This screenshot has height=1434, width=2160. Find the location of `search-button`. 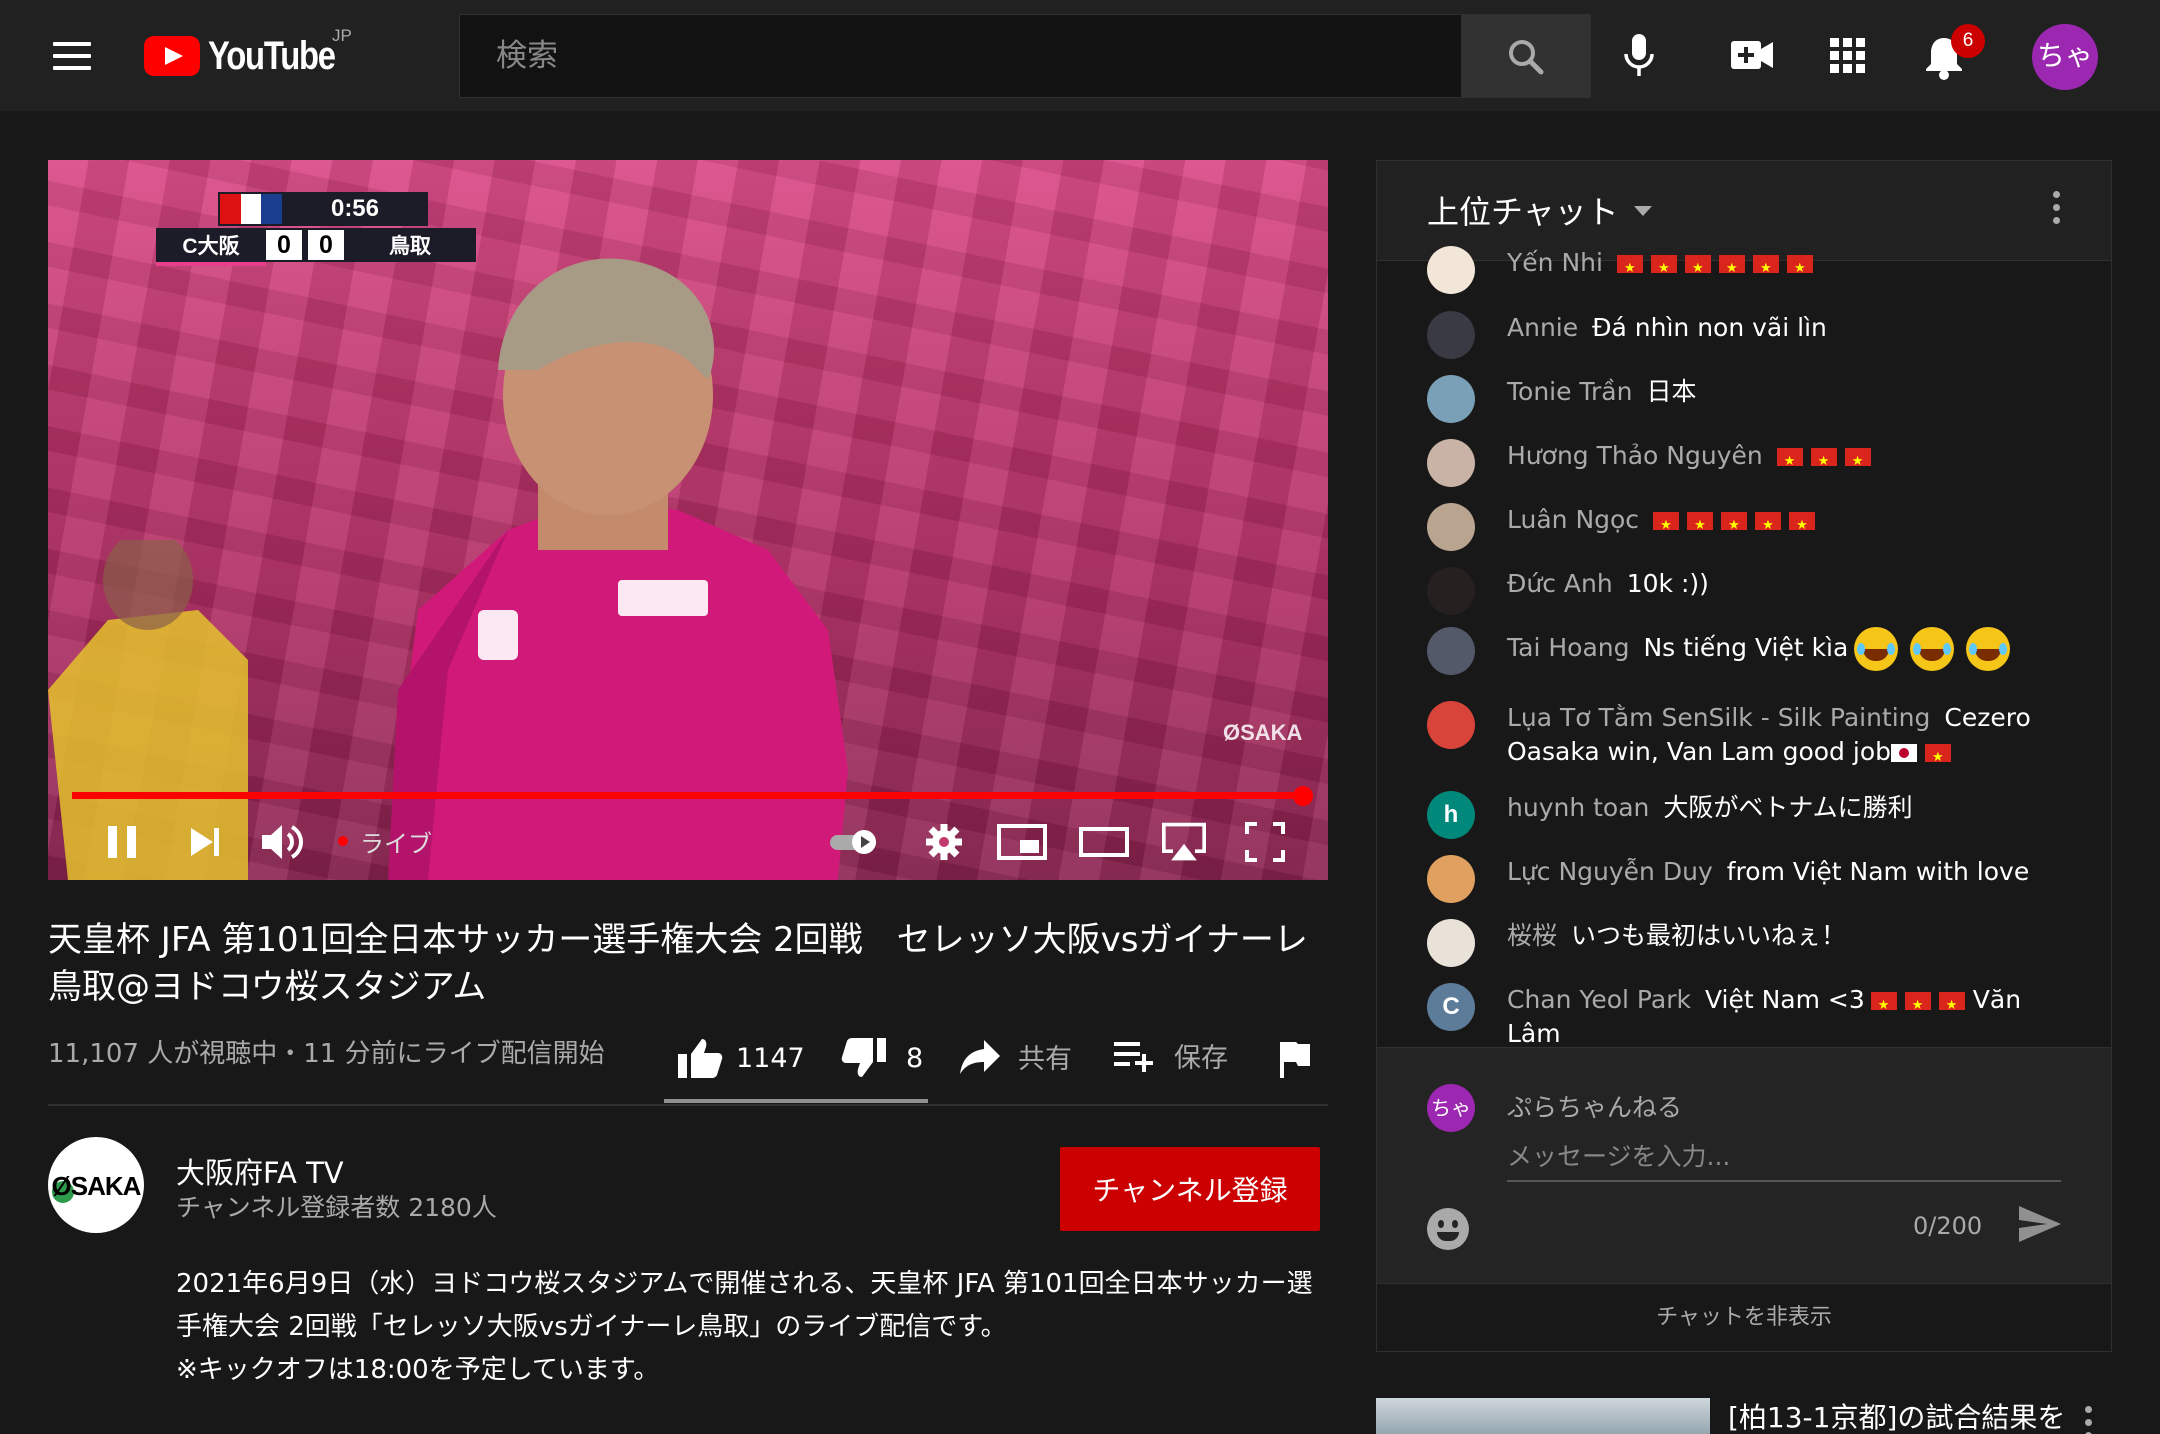

search-button is located at coordinates (1526, 56).